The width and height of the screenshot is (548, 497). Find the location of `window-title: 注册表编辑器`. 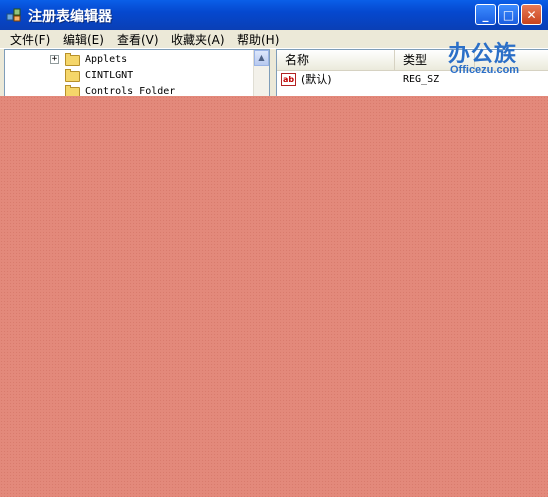

window-title: 注册表编辑器 is located at coordinates (70, 17).